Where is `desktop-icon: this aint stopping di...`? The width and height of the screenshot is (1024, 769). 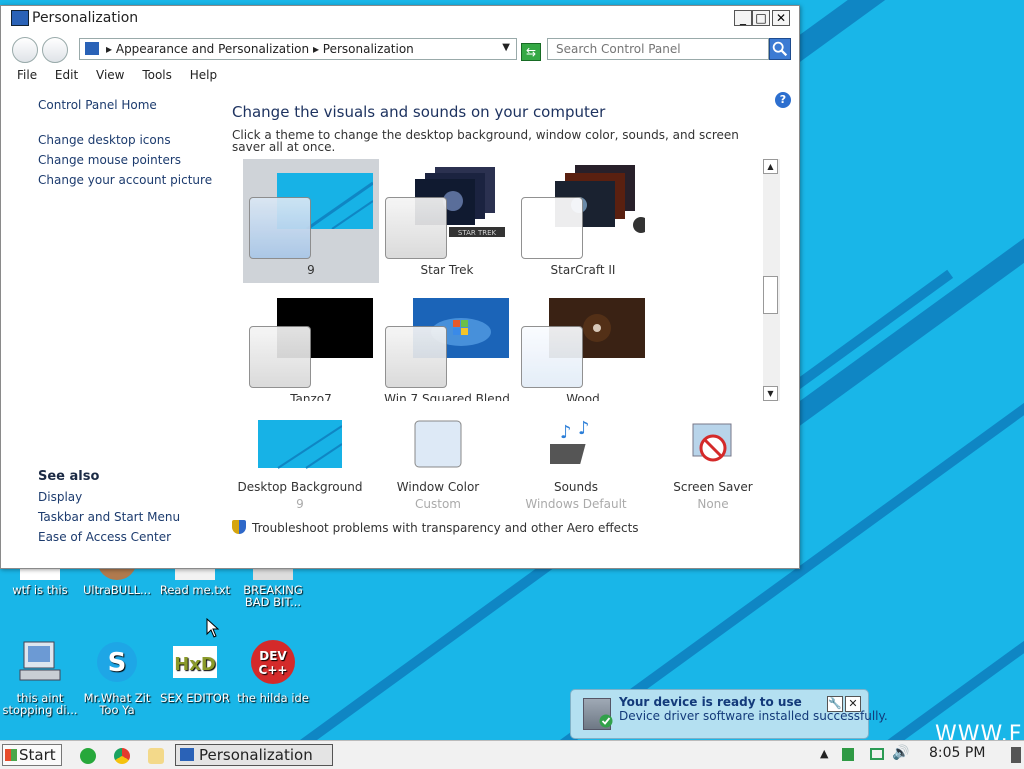
desktop-icon: this aint stopping di... is located at coordinates (40, 677).